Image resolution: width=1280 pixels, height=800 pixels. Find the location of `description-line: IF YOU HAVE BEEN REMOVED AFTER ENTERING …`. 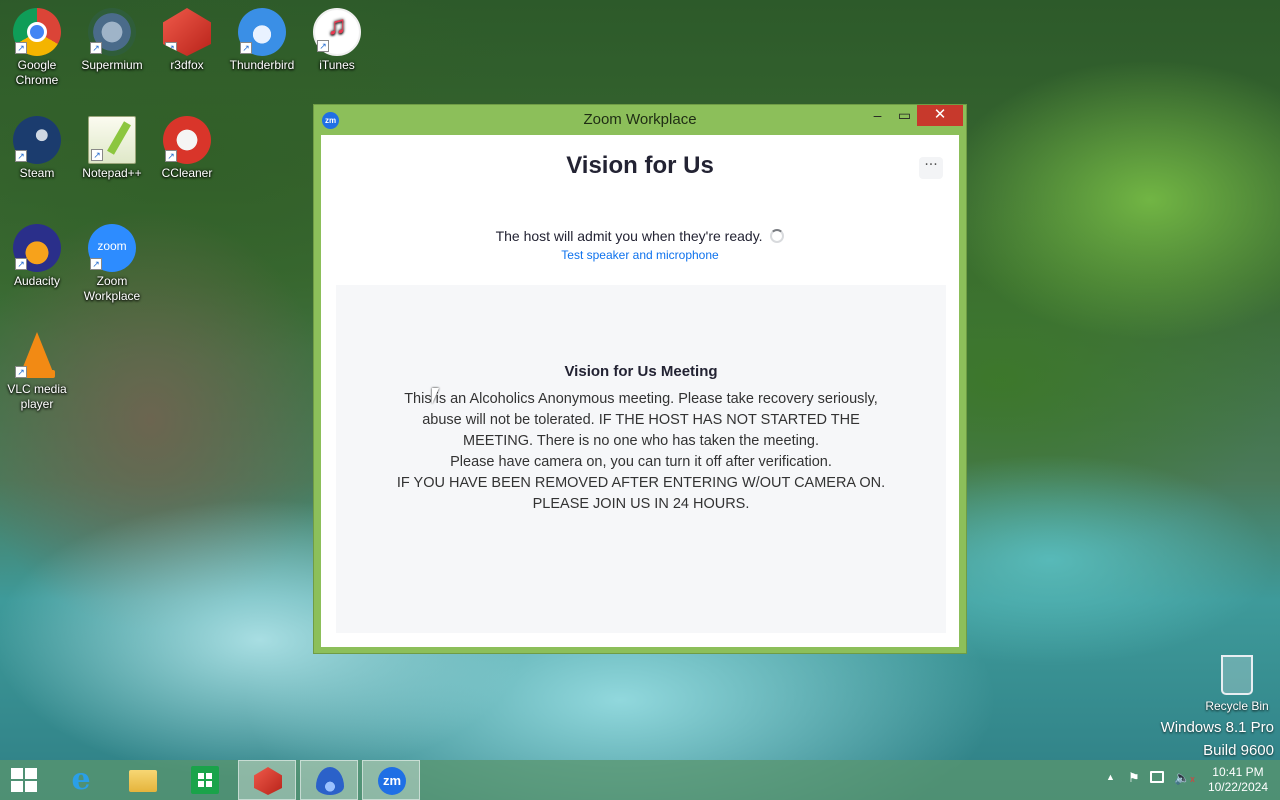

description-line: IF YOU HAVE BEEN REMOVED AFTER ENTERING … is located at coordinates (641, 483).